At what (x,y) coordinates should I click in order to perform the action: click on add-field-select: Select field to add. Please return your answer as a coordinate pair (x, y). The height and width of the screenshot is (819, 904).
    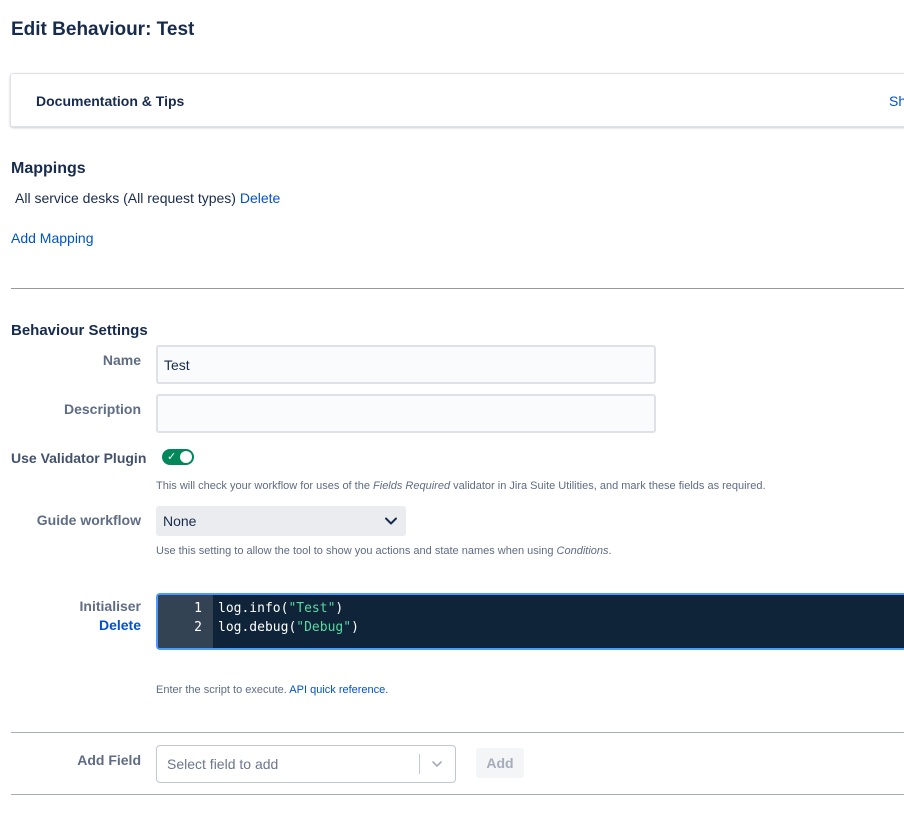
    Looking at the image, I should click on (306, 764).